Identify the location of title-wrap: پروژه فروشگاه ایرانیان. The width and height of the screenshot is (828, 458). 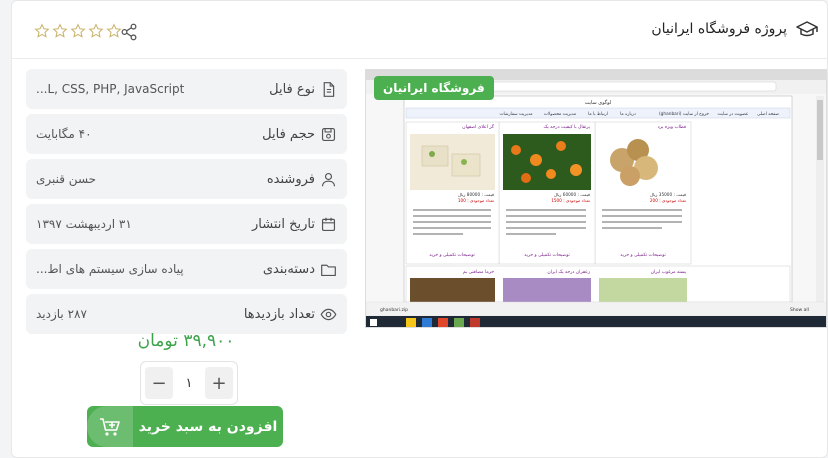
(735, 29).